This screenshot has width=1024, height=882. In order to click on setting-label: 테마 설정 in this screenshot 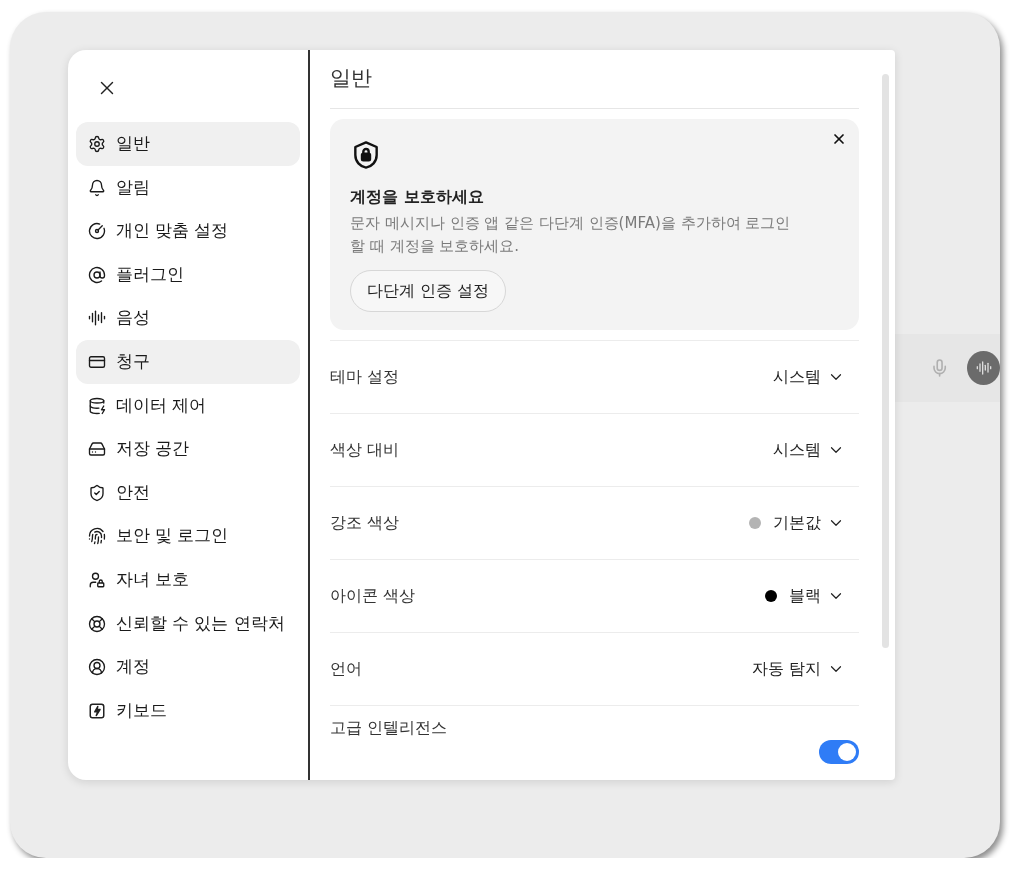, I will do `click(365, 377)`.